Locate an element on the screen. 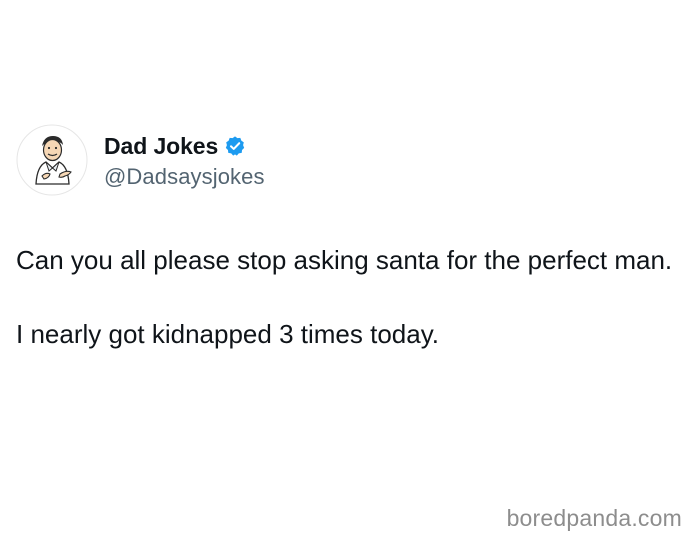  display-name: Dad Jokes is located at coordinates (161, 146).